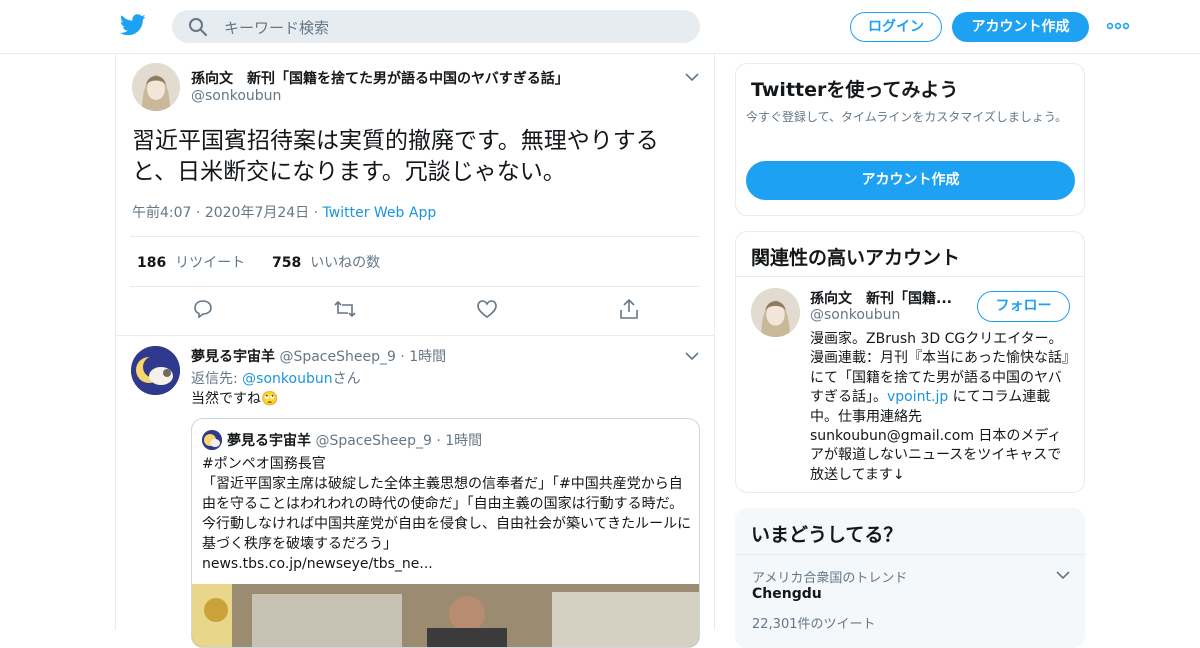  I want to click on login-button: ログイン, so click(896, 27).